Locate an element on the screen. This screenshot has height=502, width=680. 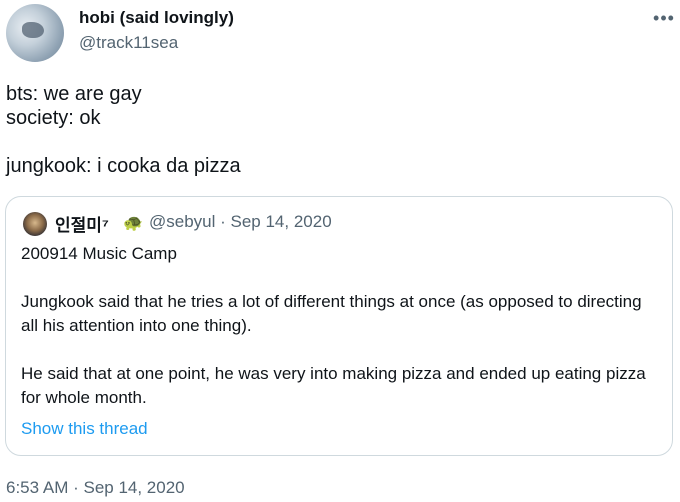
author-avatar is located at coordinates (35, 33).